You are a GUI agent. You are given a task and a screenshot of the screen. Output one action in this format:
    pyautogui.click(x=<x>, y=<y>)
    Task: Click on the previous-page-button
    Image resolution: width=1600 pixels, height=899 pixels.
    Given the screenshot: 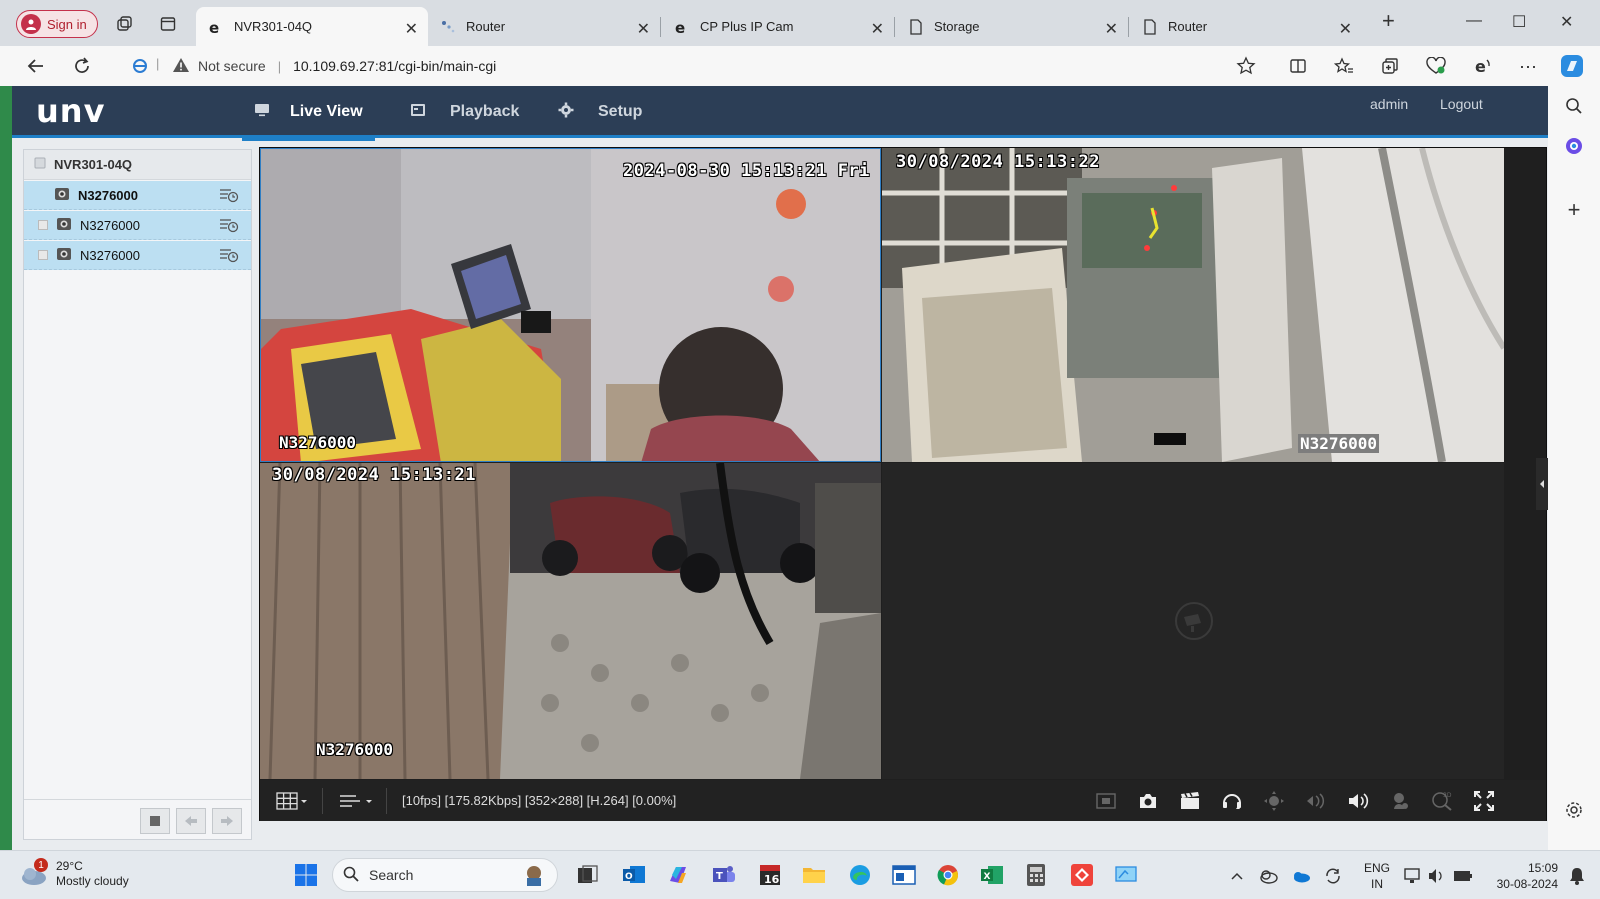 What is the action you would take?
    pyautogui.click(x=191, y=821)
    